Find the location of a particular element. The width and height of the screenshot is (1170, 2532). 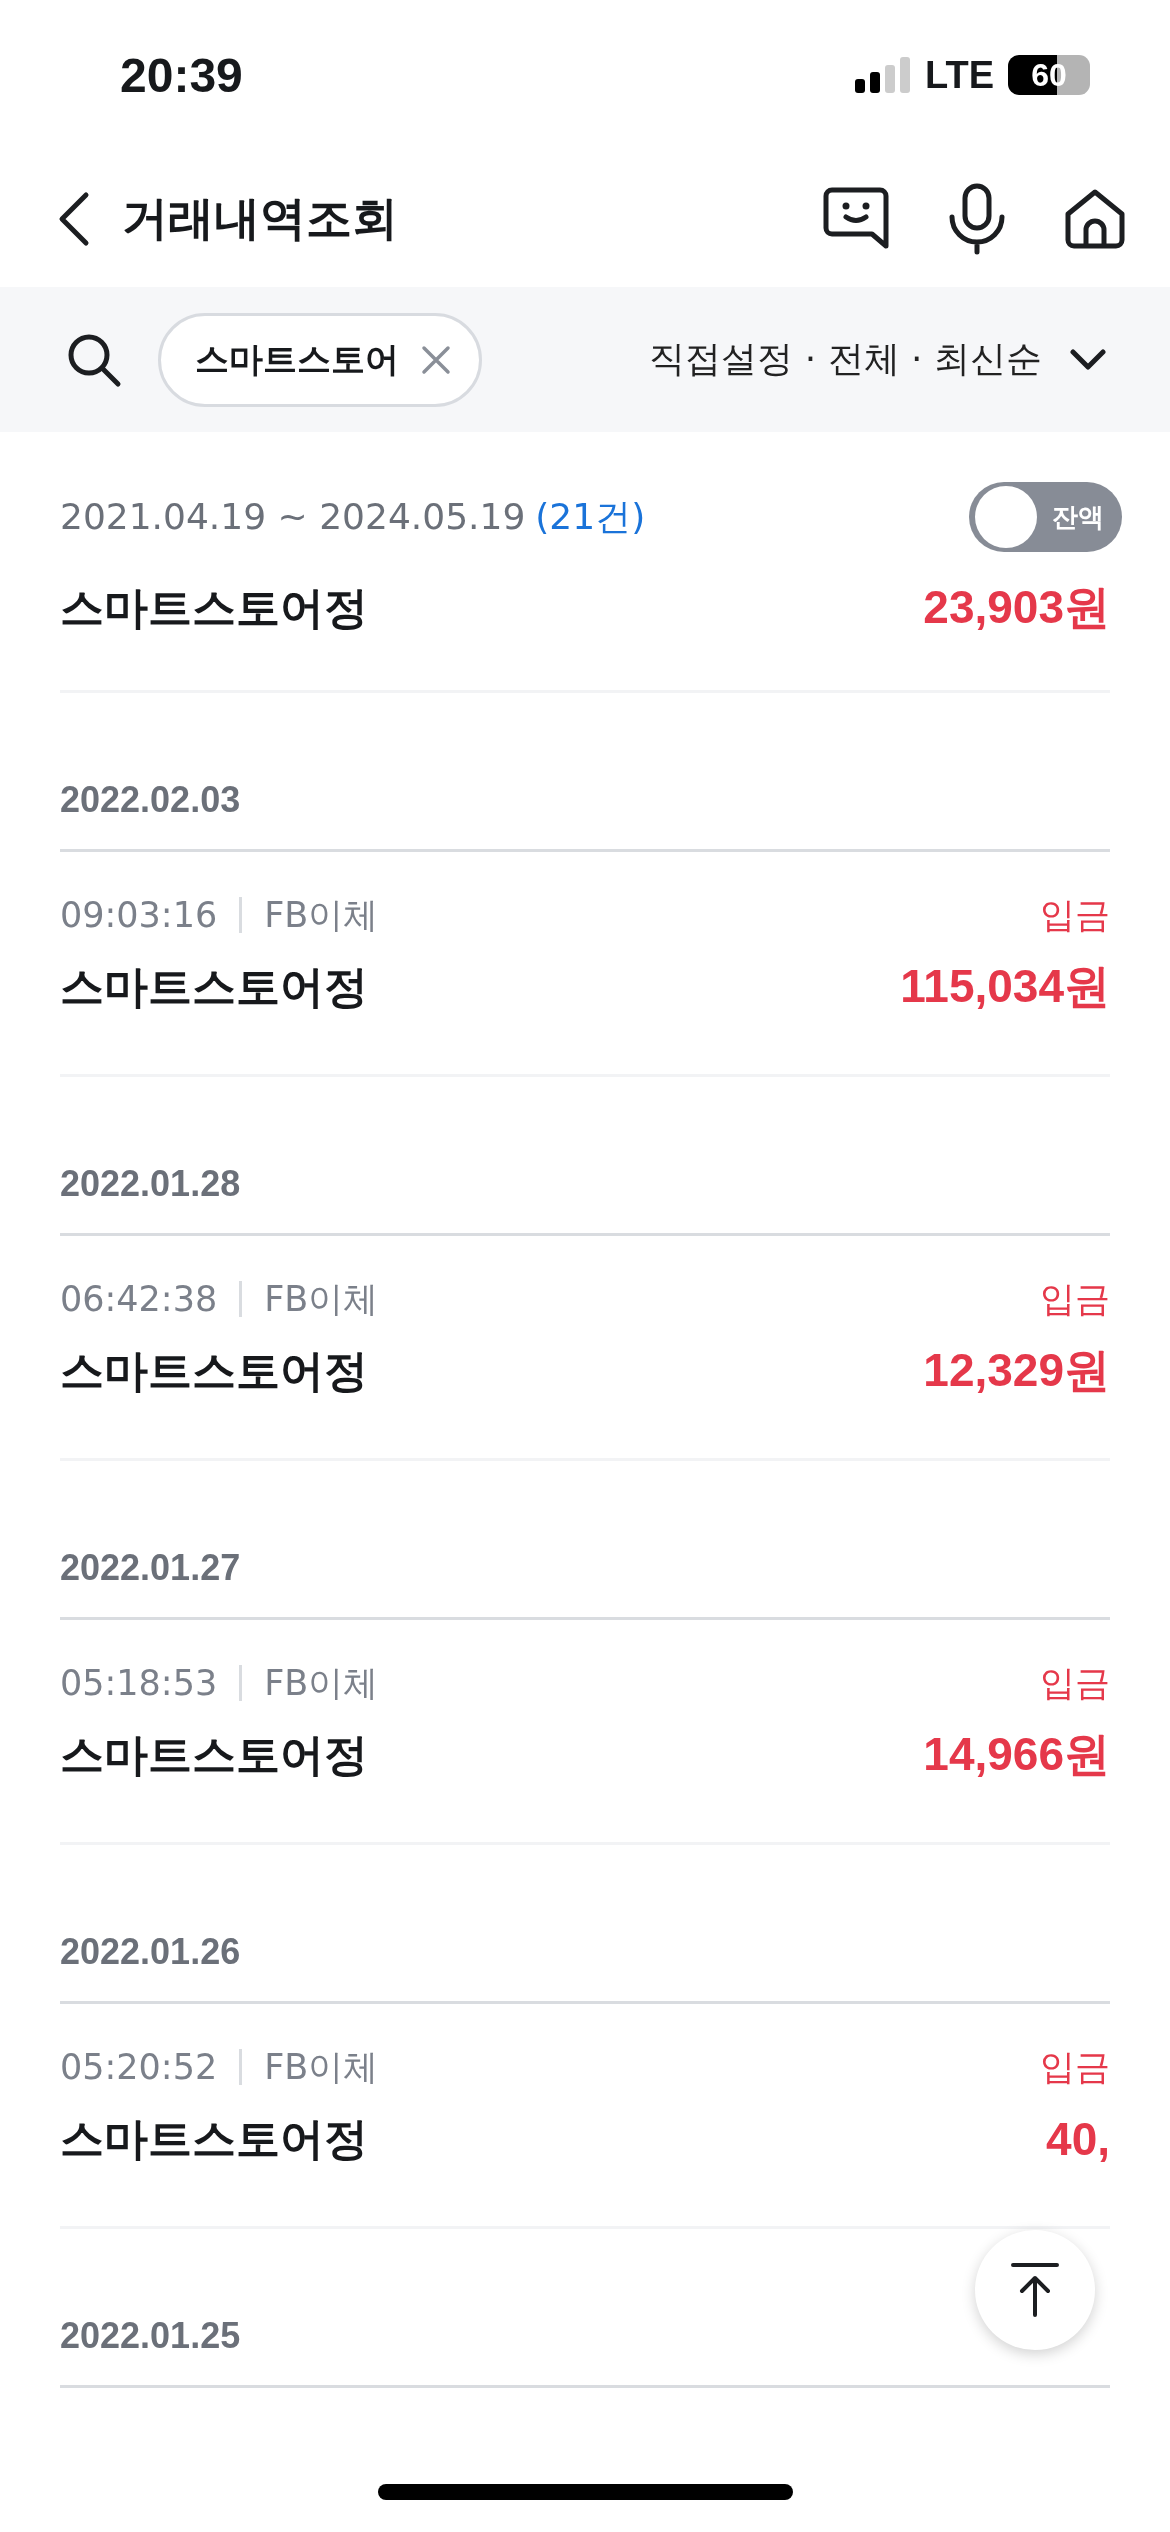

date-header: 2022.02.03 is located at coordinates (585, 772).